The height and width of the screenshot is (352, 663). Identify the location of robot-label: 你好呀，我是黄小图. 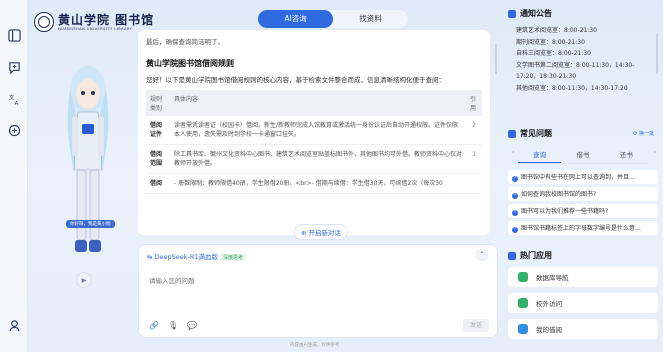
(90, 224).